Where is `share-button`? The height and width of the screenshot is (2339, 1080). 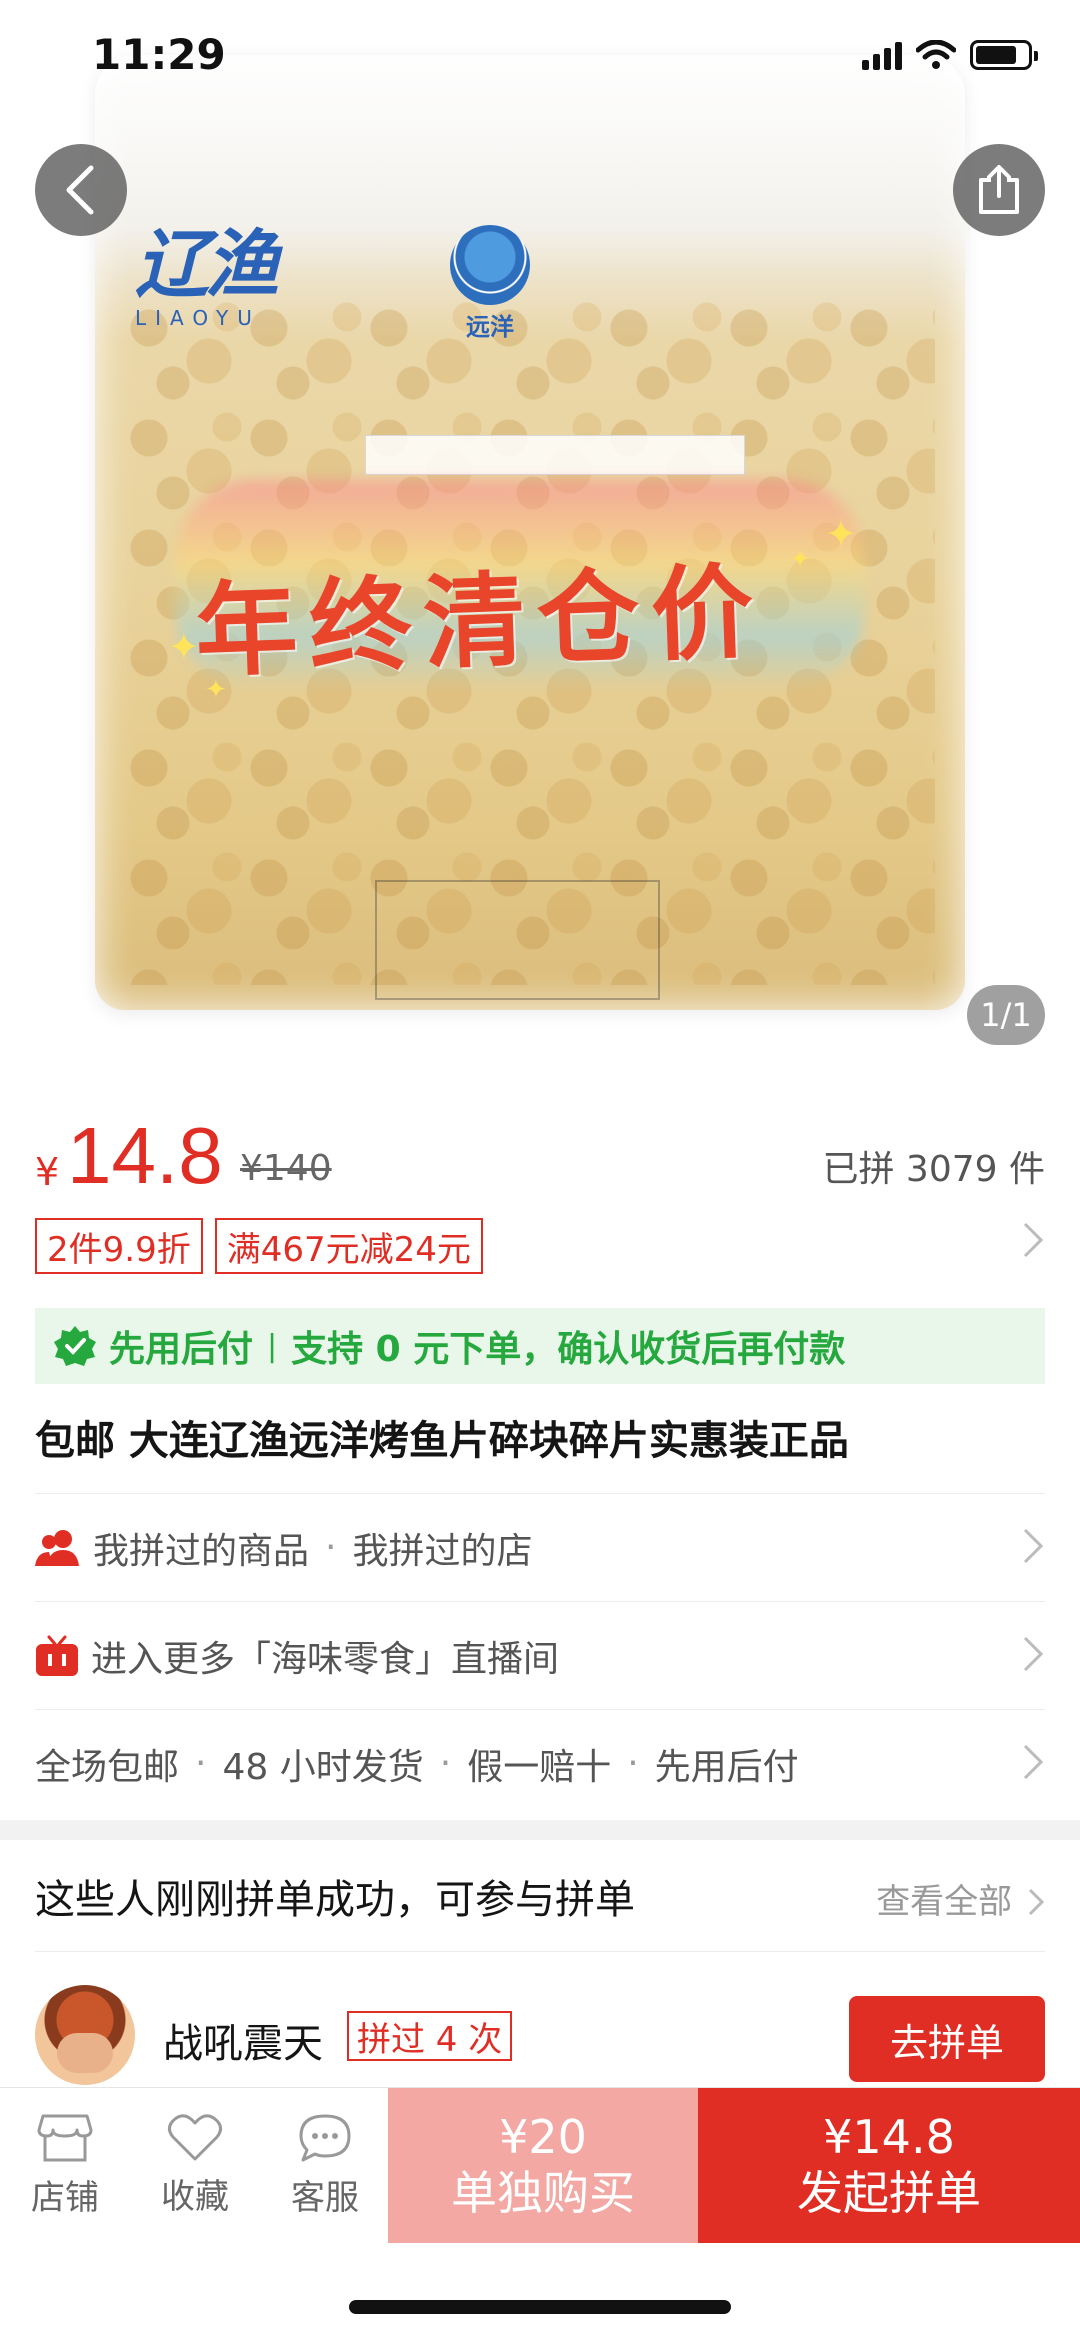 share-button is located at coordinates (999, 190).